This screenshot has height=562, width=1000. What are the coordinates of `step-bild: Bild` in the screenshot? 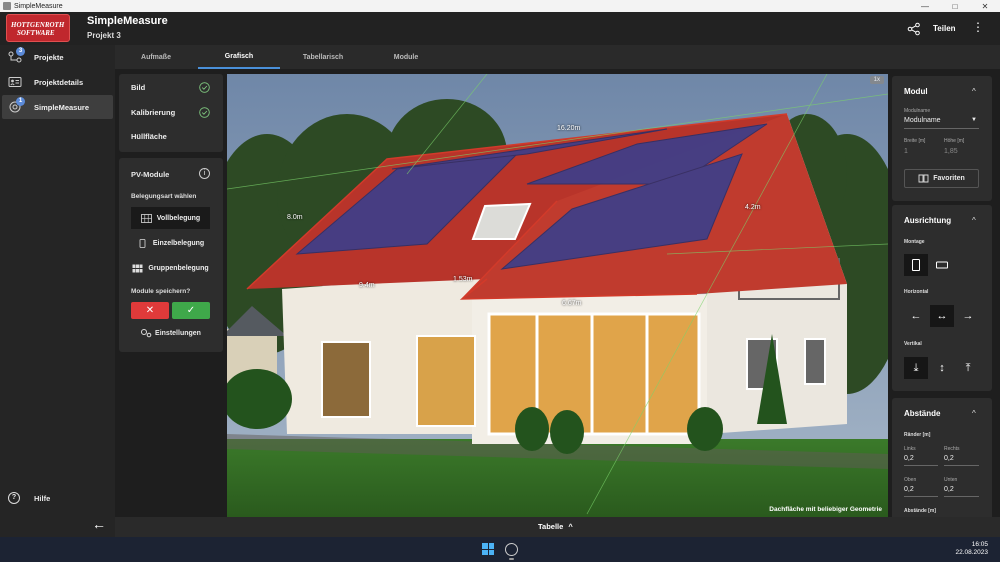 It's located at (138, 87).